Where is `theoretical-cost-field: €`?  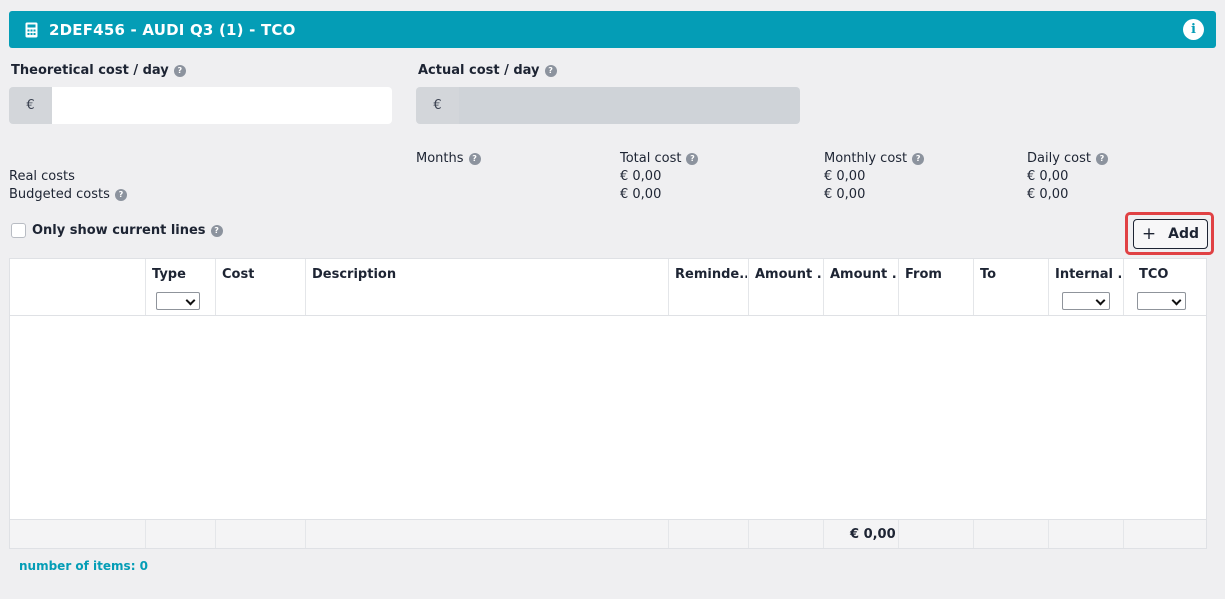 theoretical-cost-field: € is located at coordinates (200, 105).